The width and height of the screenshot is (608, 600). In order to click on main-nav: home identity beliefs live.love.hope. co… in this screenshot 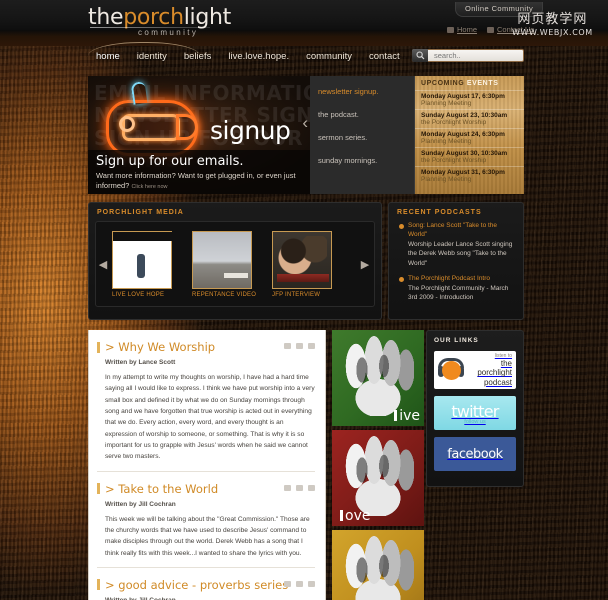, I will do `click(248, 56)`.